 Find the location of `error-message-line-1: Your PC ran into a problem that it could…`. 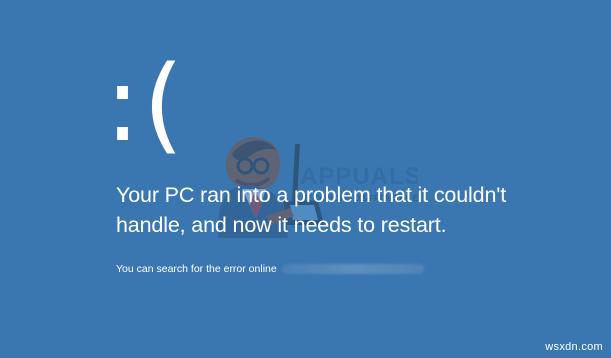

error-message-line-1: Your PC ran into a problem that it could… is located at coordinates (311, 195).